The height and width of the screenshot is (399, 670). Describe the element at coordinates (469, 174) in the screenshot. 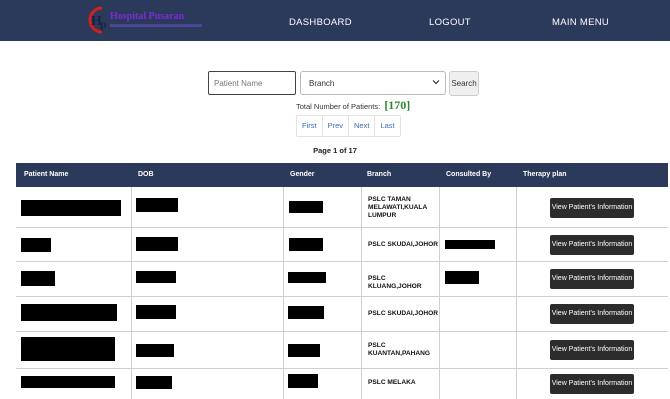

I see `col-consulted-by: Consulted By` at that location.